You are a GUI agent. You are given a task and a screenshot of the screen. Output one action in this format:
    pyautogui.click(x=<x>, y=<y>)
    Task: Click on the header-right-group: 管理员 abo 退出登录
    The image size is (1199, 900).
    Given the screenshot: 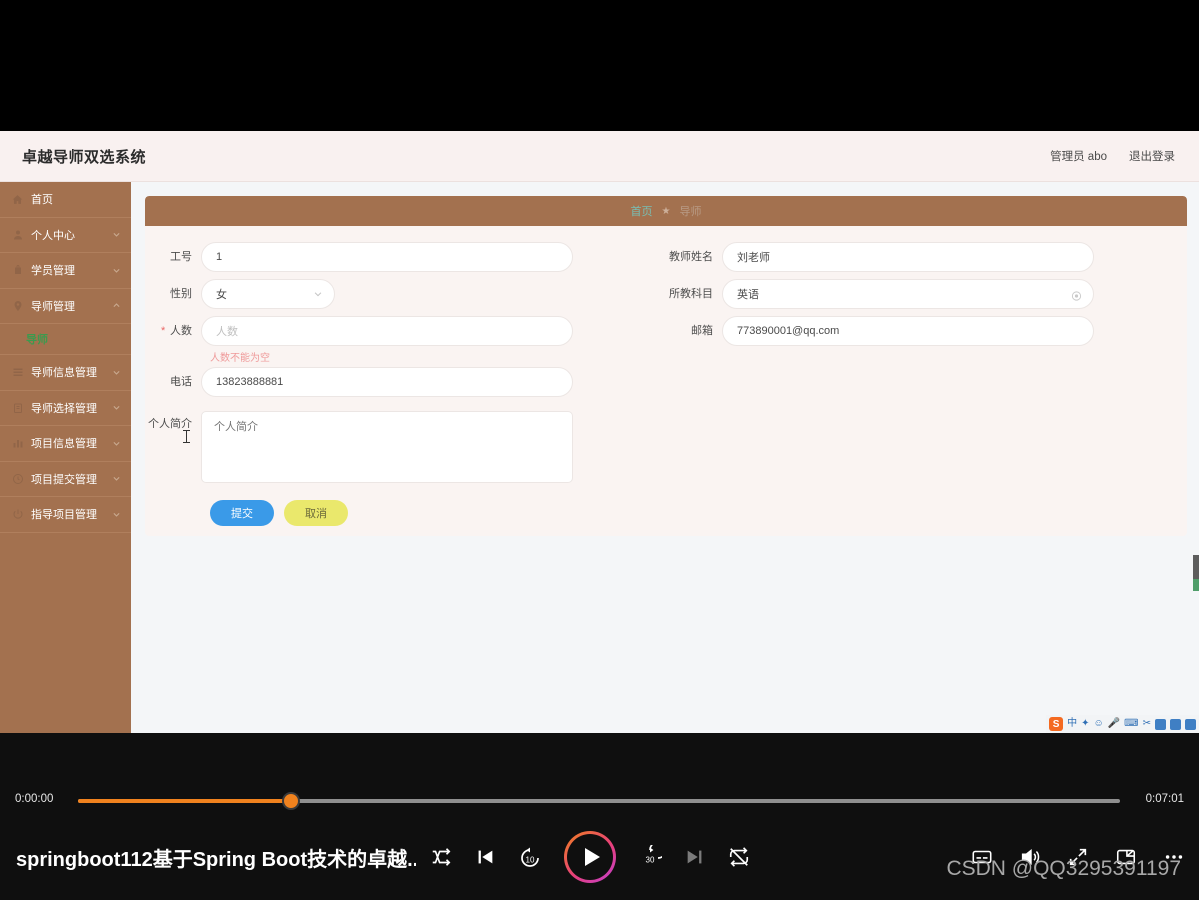 What is the action you would take?
    pyautogui.click(x=1112, y=156)
    